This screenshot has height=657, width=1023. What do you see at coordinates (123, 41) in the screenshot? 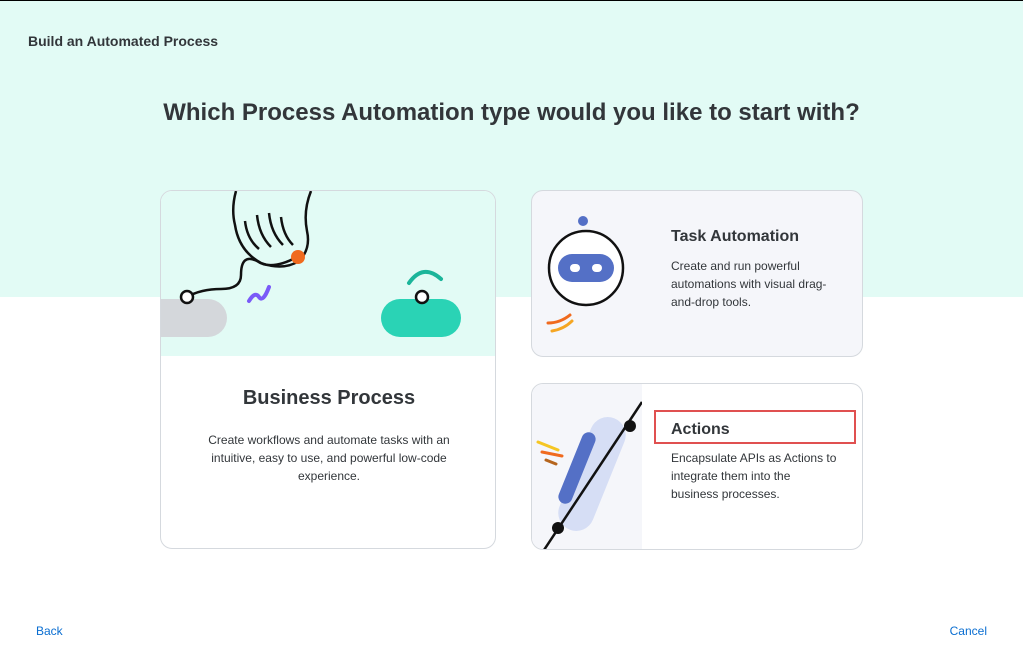
I see `dialog-title: Build an Automated Process` at bounding box center [123, 41].